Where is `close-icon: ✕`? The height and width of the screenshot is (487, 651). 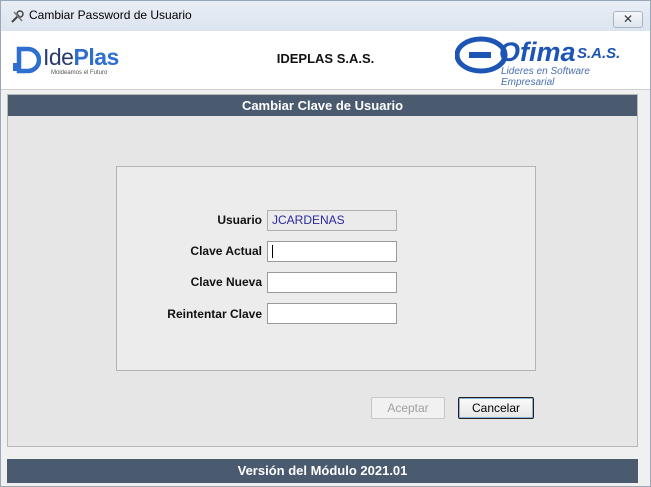
close-icon: ✕ is located at coordinates (628, 19).